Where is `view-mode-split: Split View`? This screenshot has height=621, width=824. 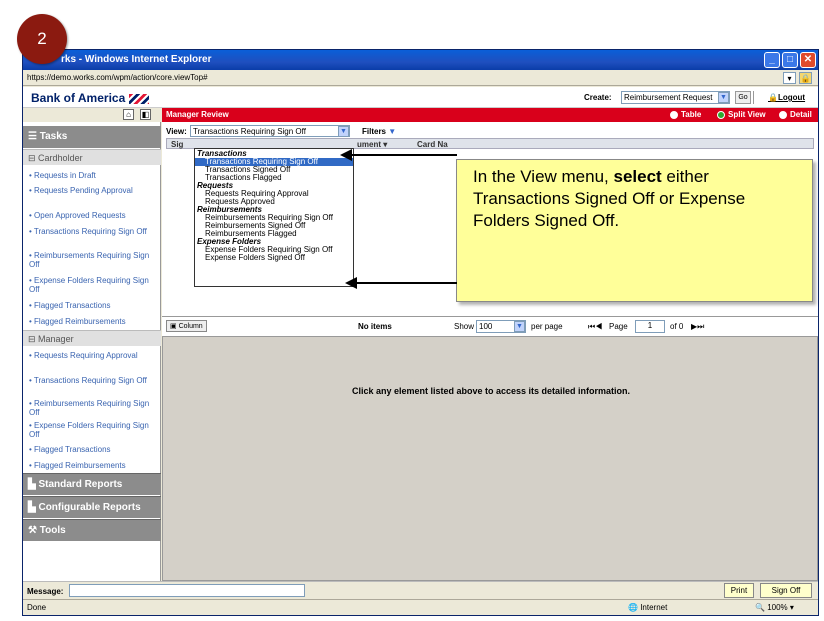 view-mode-split: Split View is located at coordinates (741, 114).